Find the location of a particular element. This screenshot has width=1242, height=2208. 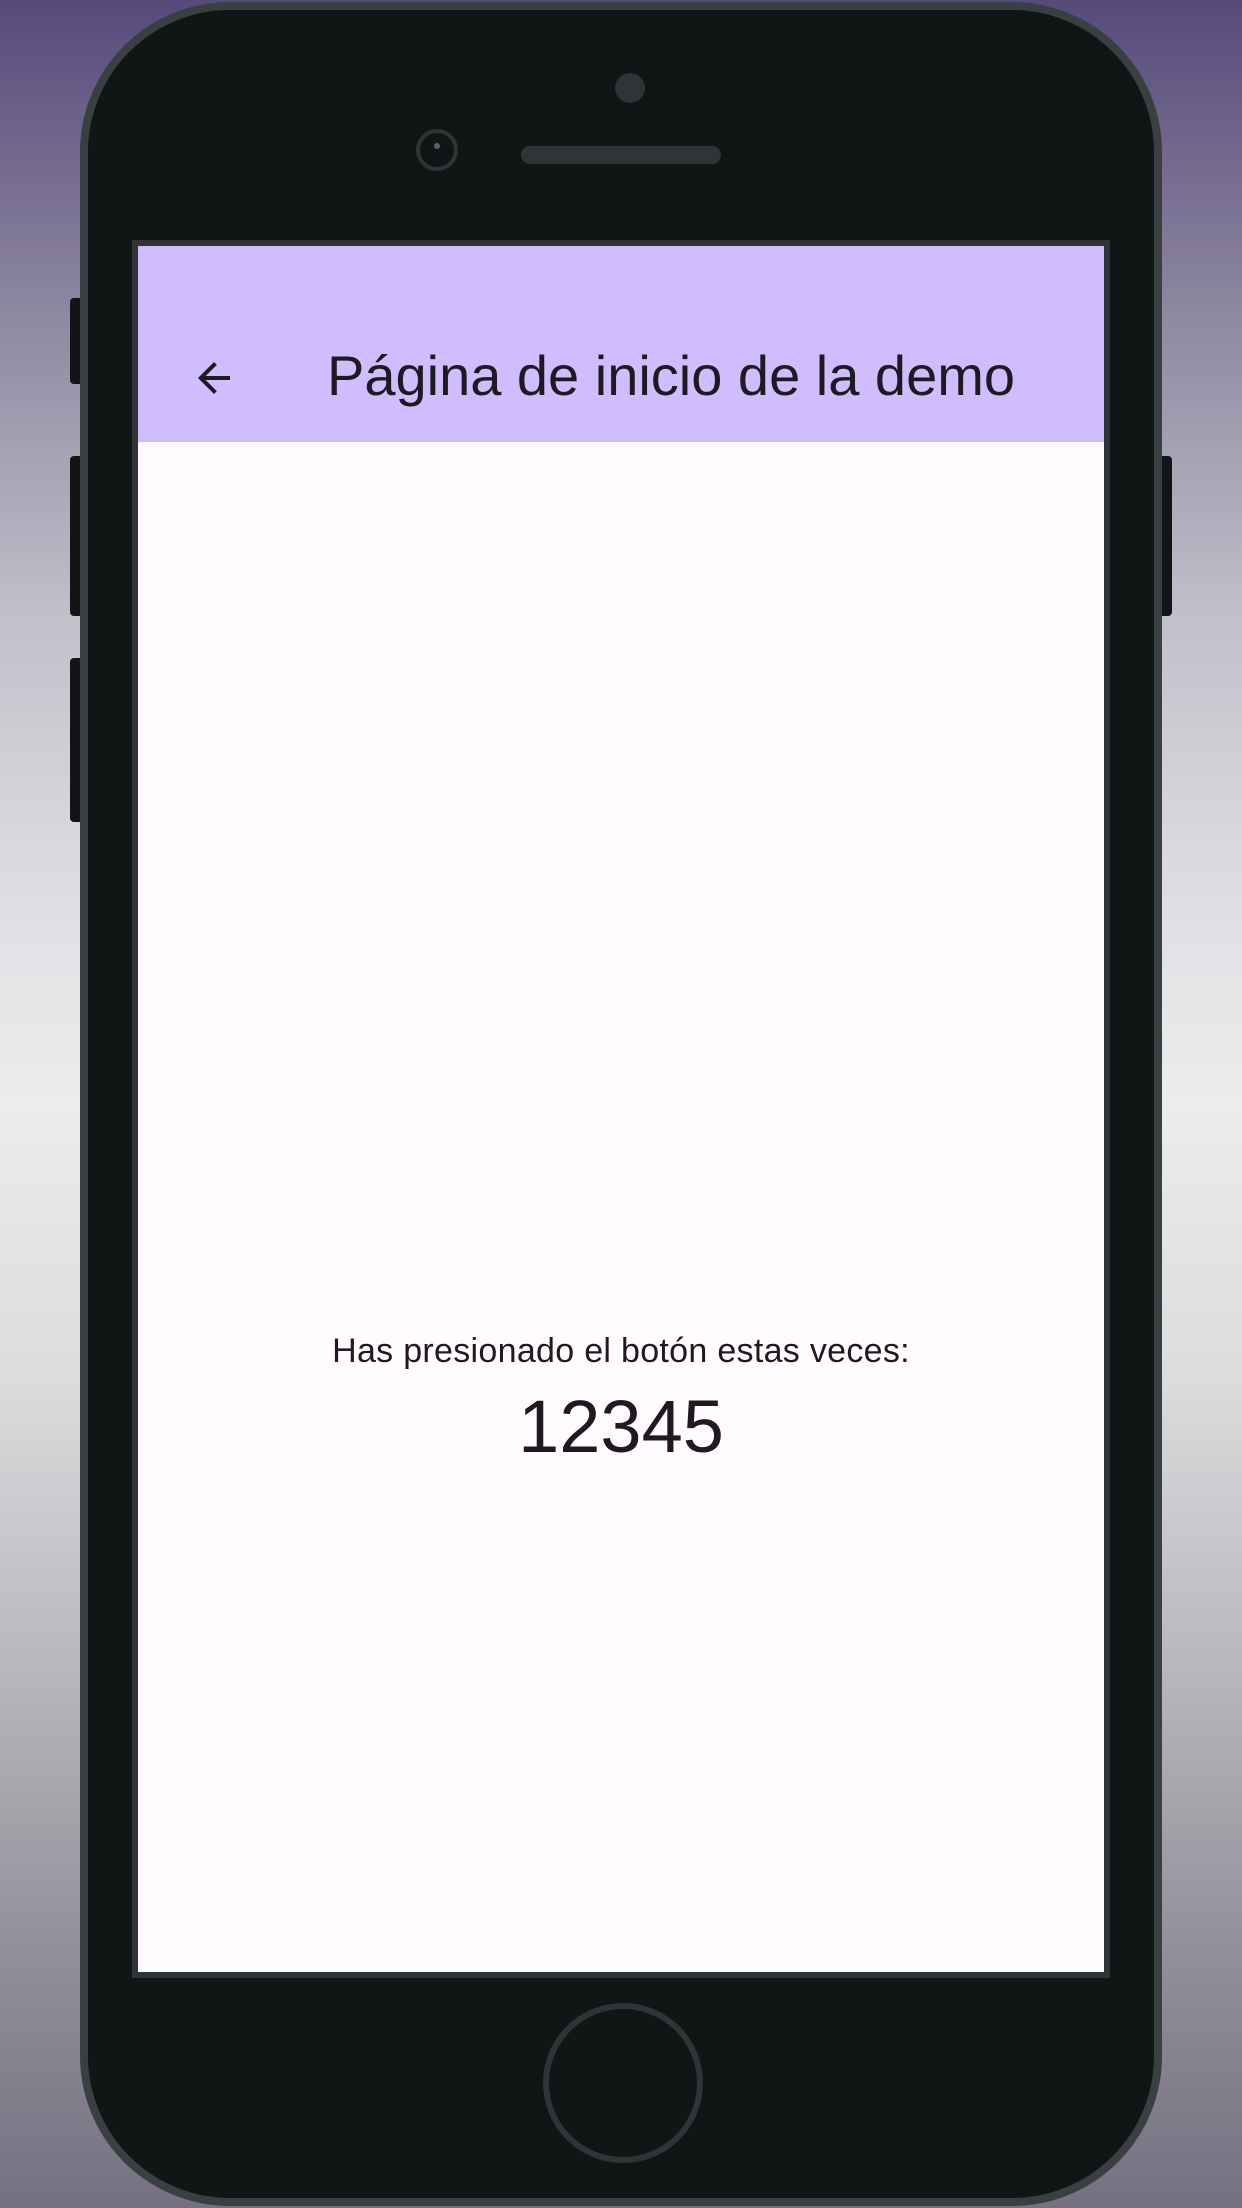

back-button is located at coordinates (214, 378).